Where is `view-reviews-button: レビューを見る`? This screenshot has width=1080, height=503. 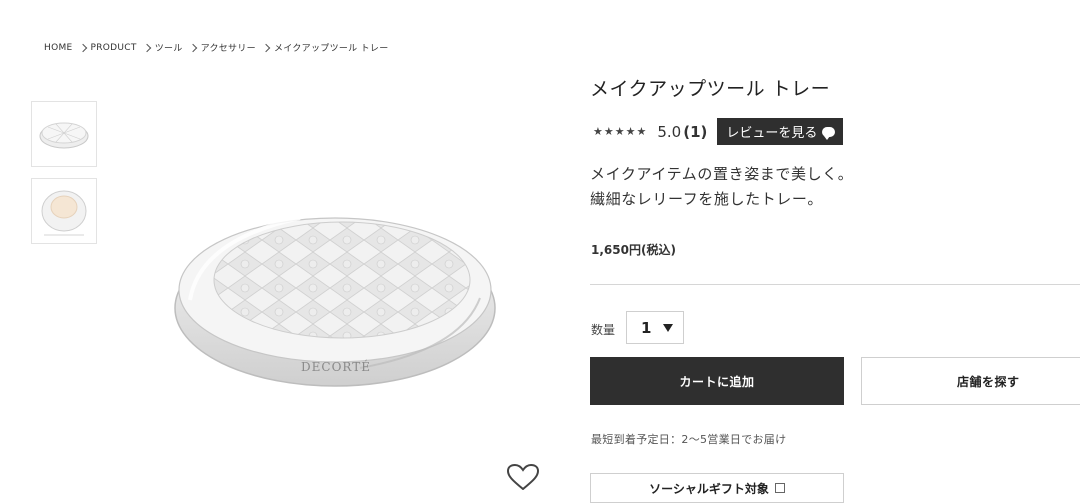
view-reviews-button: レビューを見る is located at coordinates (780, 131).